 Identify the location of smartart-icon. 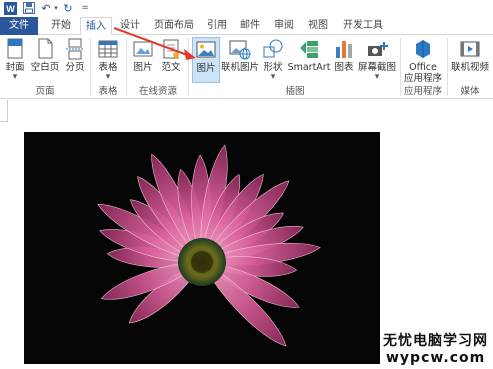
(309, 49).